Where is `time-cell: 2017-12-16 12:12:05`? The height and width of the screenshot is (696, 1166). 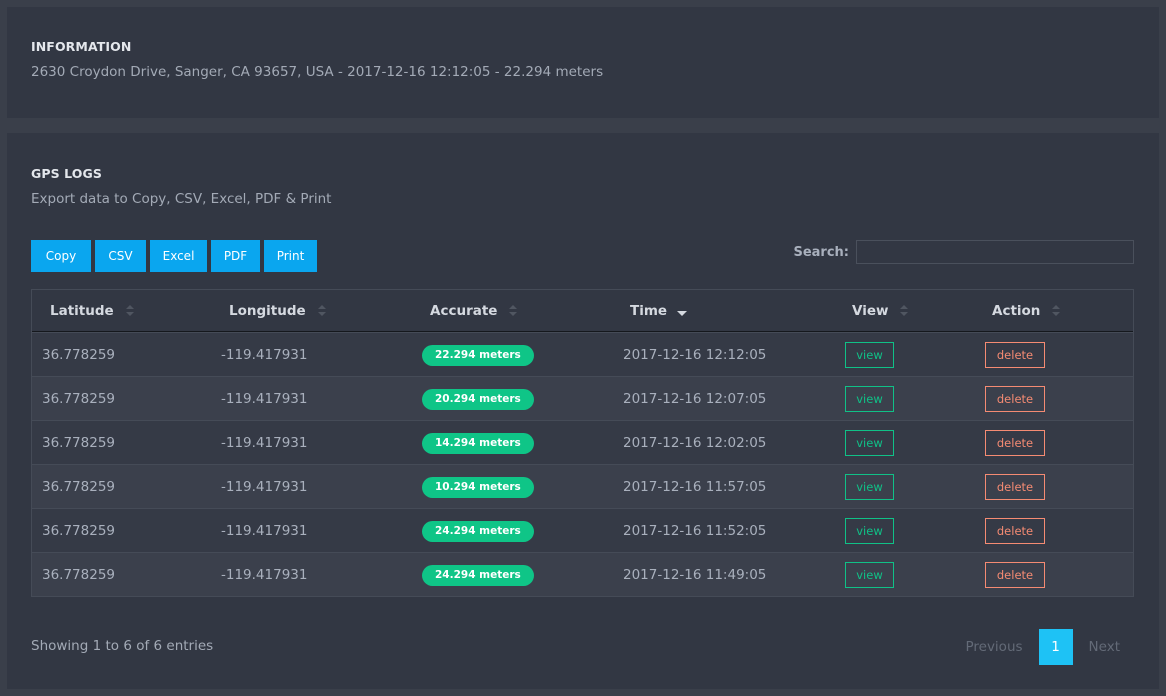
time-cell: 2017-12-16 12:12:05 is located at coordinates (695, 355).